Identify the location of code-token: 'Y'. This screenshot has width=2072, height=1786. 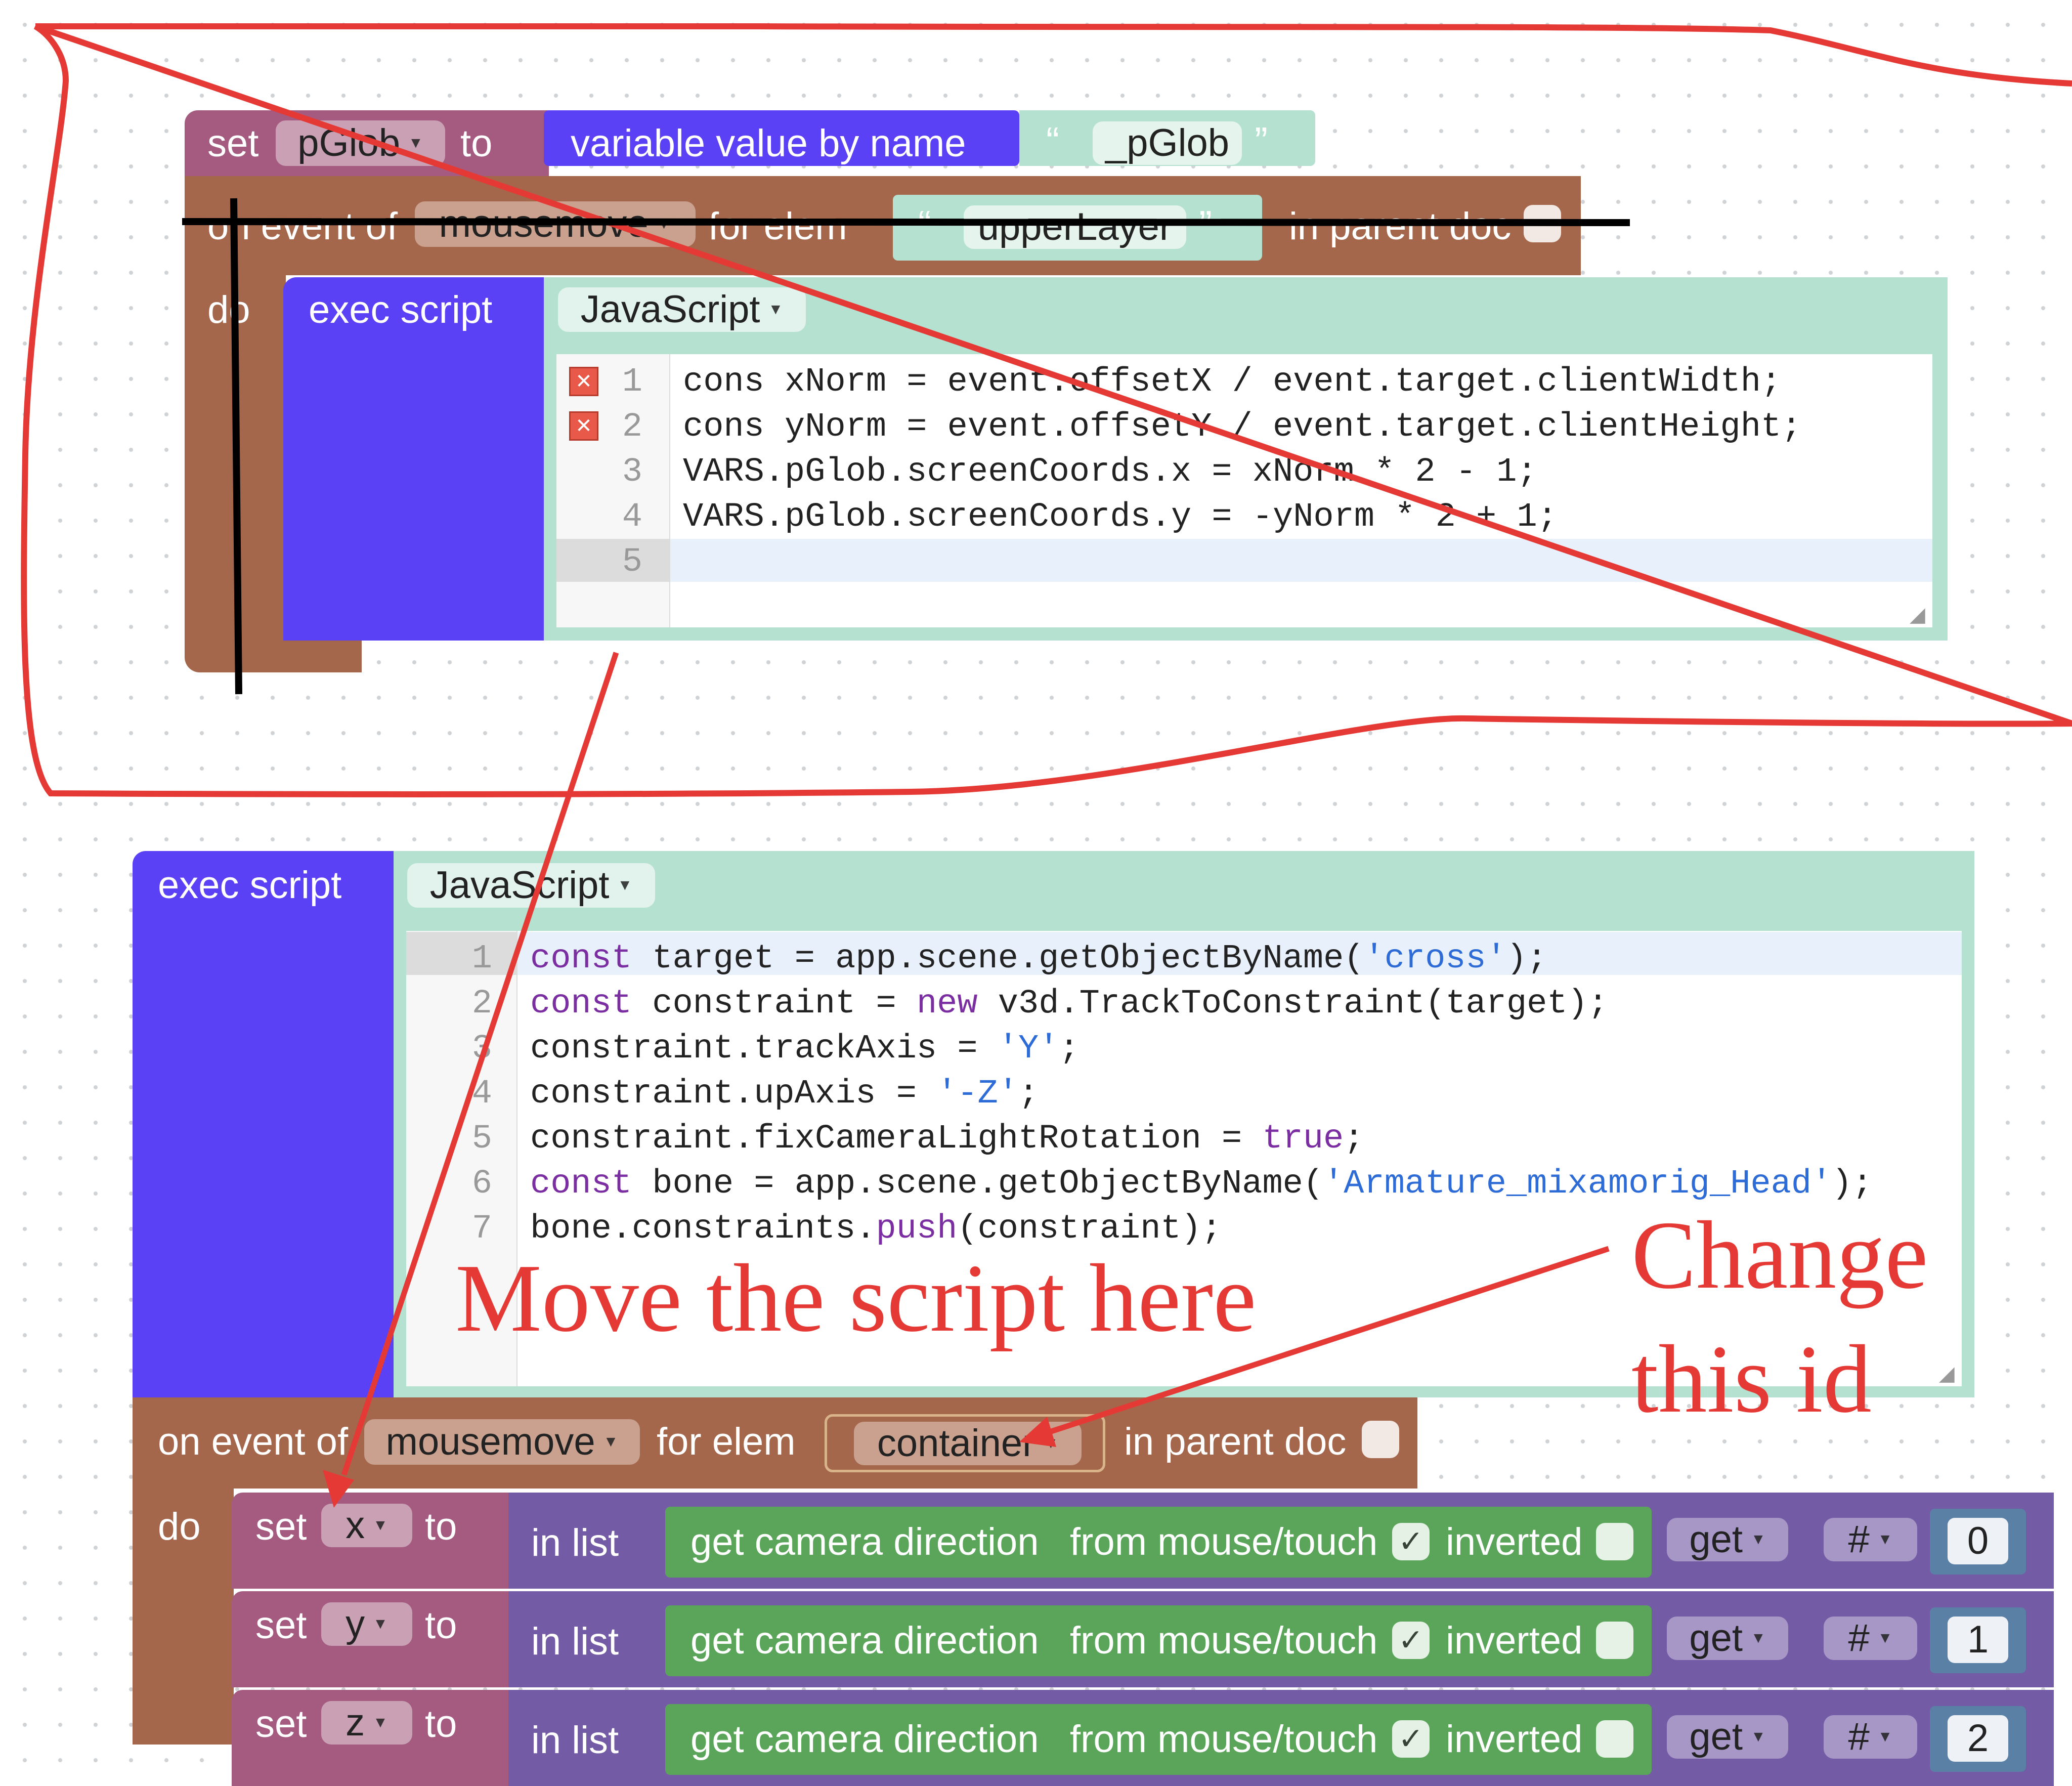
(1028, 1049).